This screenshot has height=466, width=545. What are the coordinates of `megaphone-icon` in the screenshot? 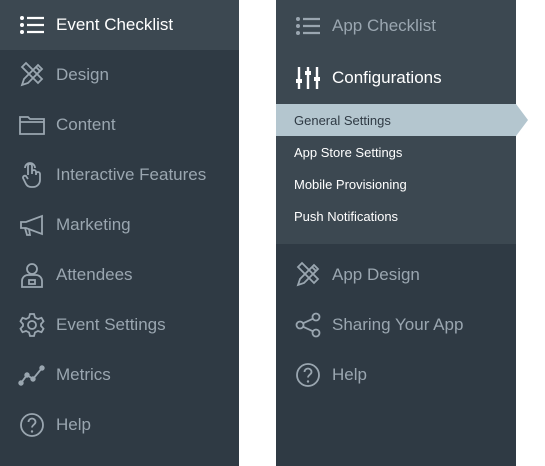 It's located at (32, 225).